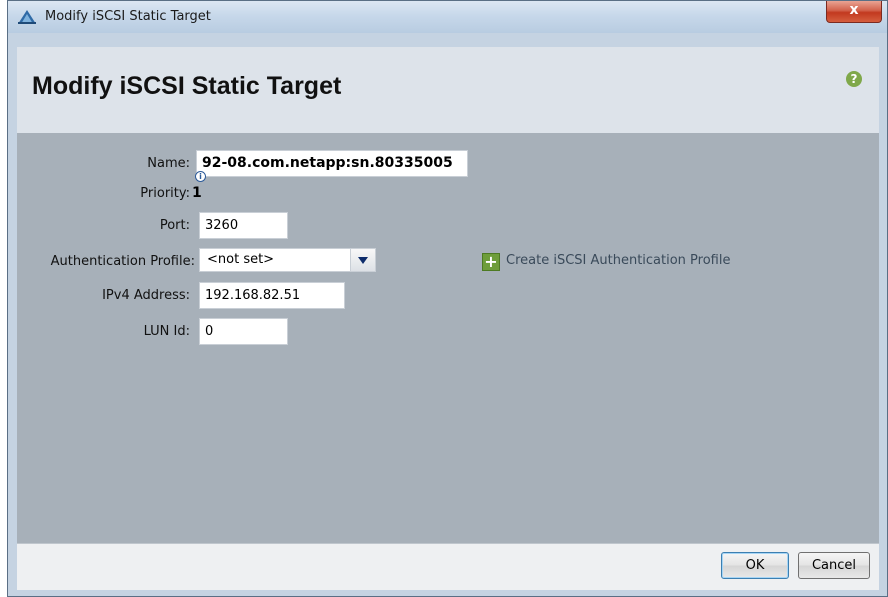 Image resolution: width=888 pixels, height=597 pixels. I want to click on info-icon: i, so click(200, 176).